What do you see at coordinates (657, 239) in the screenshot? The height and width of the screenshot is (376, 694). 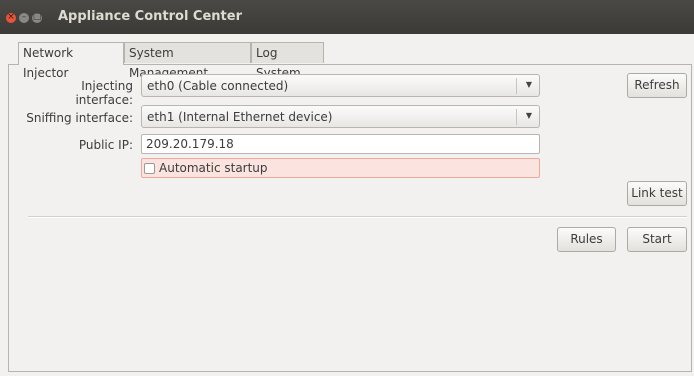 I see `start-button: Start` at bounding box center [657, 239].